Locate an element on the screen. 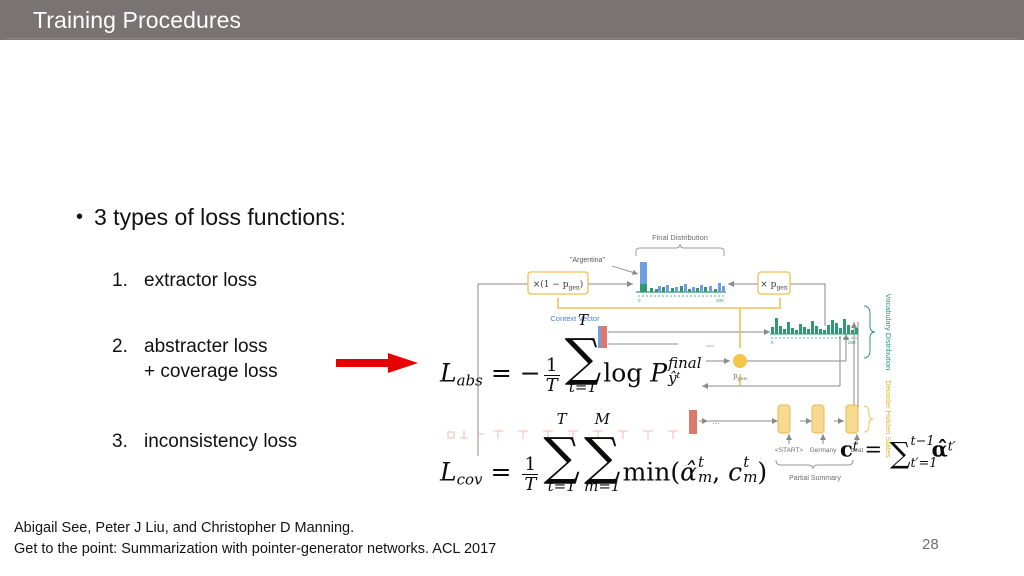 Image resolution: width=1024 pixels, height=576 pixels. list-item-line1: abstracter loss is located at coordinates (206, 346).